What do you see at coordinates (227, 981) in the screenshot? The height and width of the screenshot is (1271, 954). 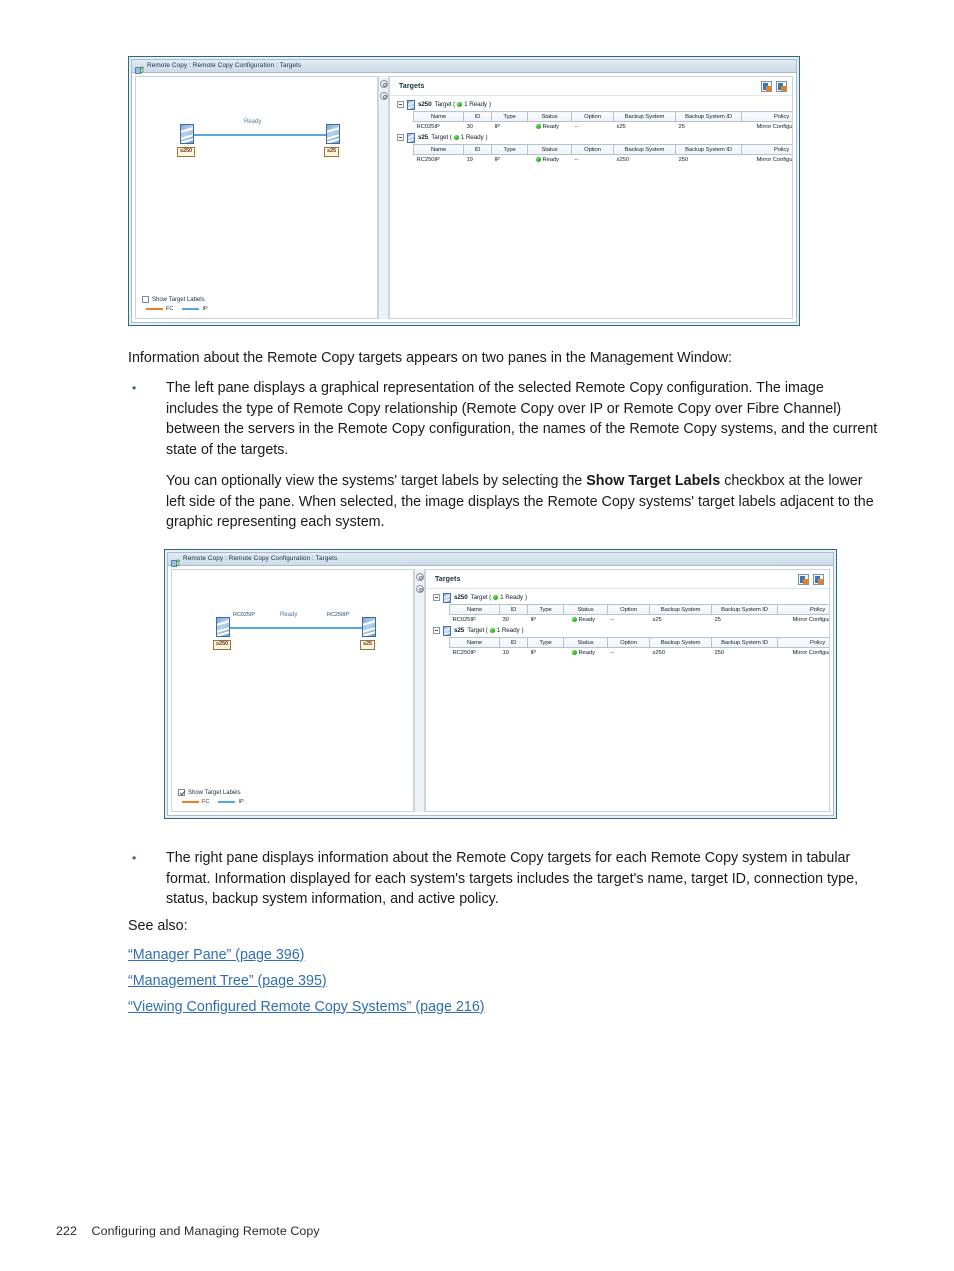 I see `link-management-tree: “Management Tree” (page 395)` at bounding box center [227, 981].